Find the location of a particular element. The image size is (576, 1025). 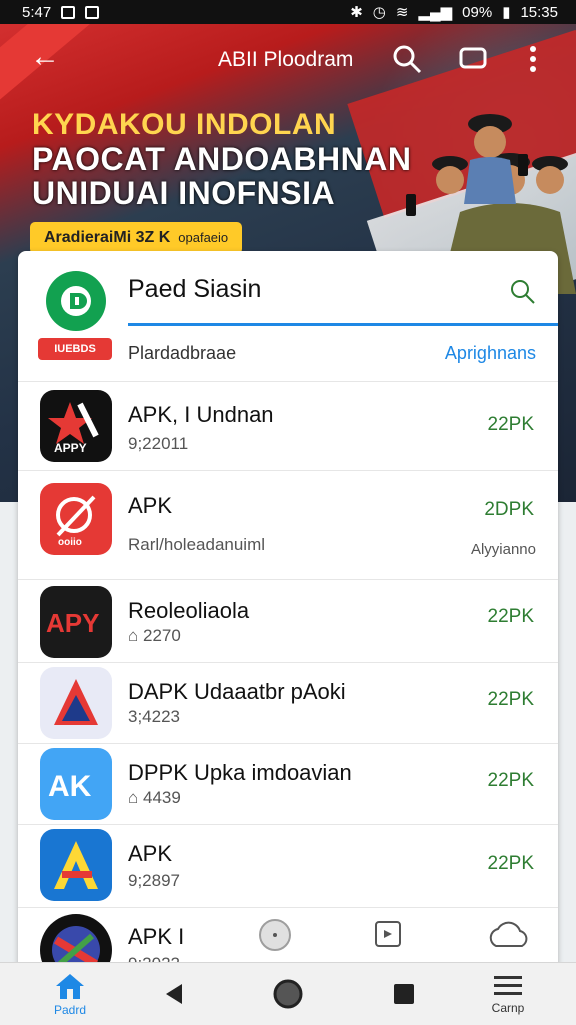

app-meta: ⌂ 4439 is located at coordinates (154, 797).